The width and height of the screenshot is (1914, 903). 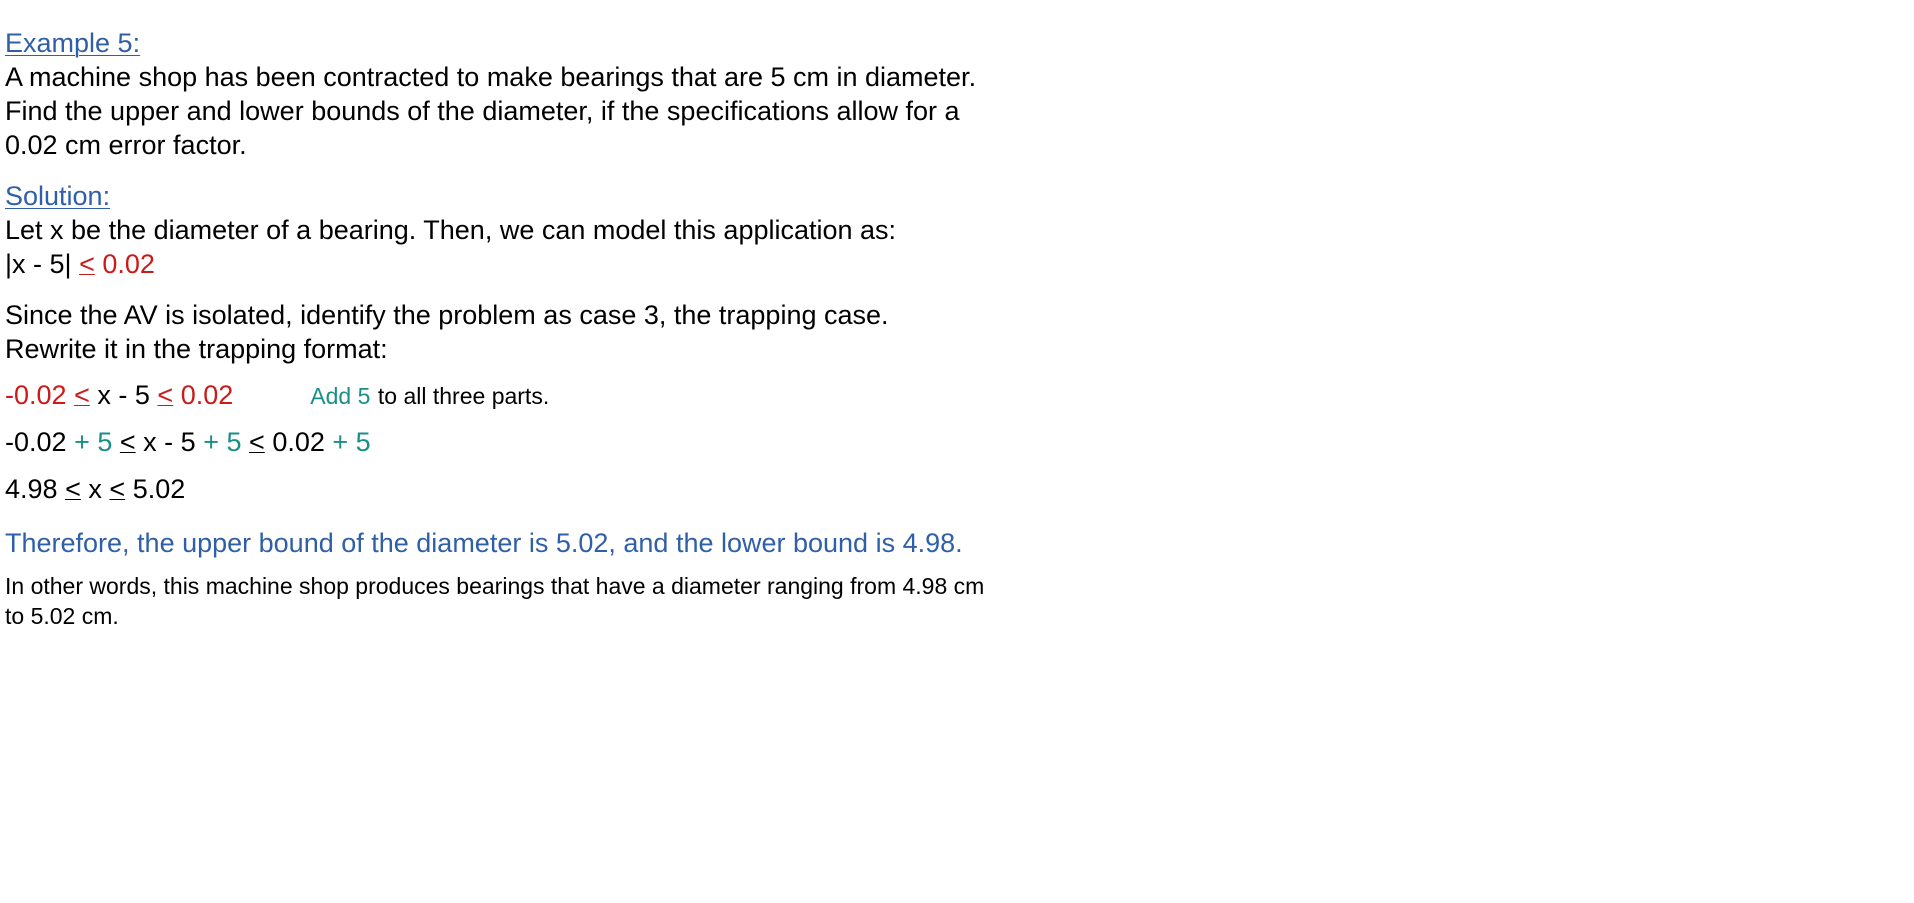 I want to click on add-le-symbol-1: <, so click(x=127, y=442).